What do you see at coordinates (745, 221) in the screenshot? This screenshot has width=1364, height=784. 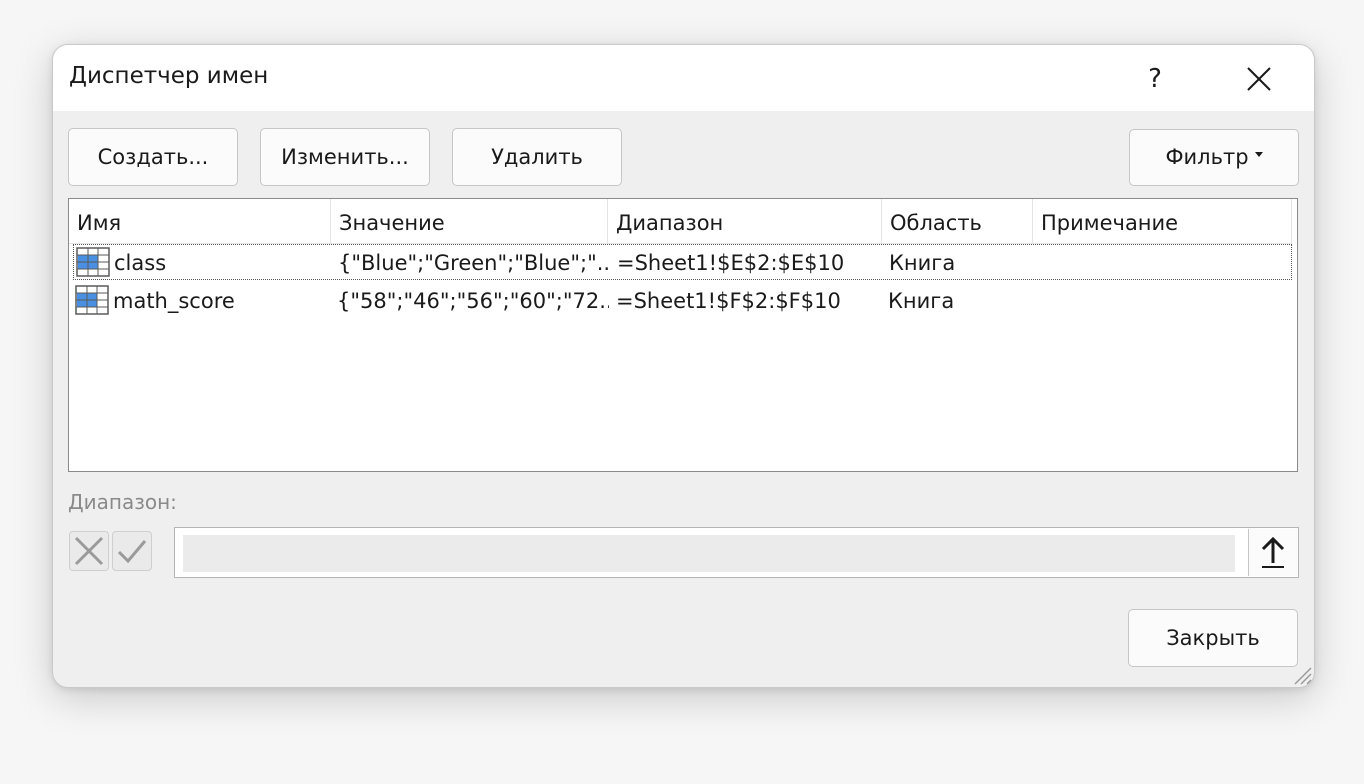 I see `column-header-range: Диапазон` at bounding box center [745, 221].